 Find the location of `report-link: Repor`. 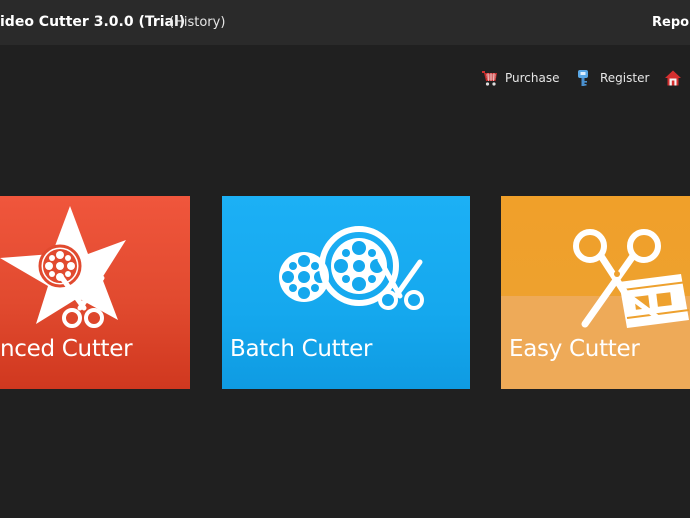

report-link: Repor is located at coordinates (671, 22).